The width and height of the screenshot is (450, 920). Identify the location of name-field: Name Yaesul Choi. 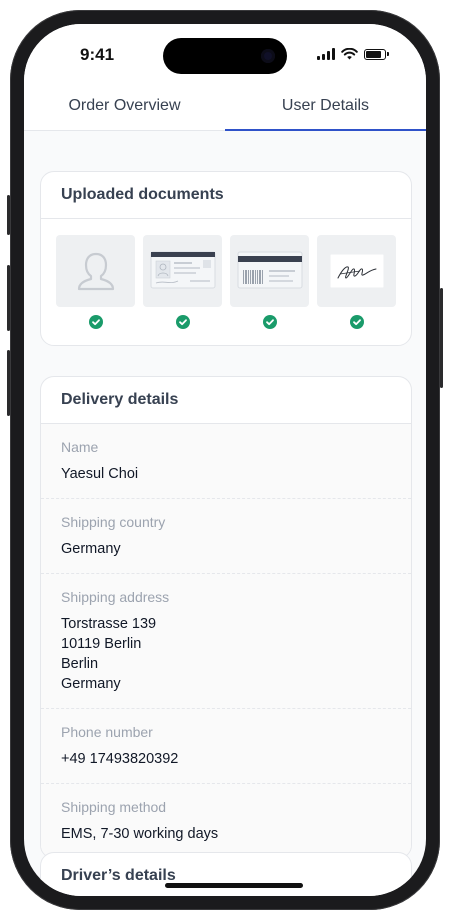
(226, 461).